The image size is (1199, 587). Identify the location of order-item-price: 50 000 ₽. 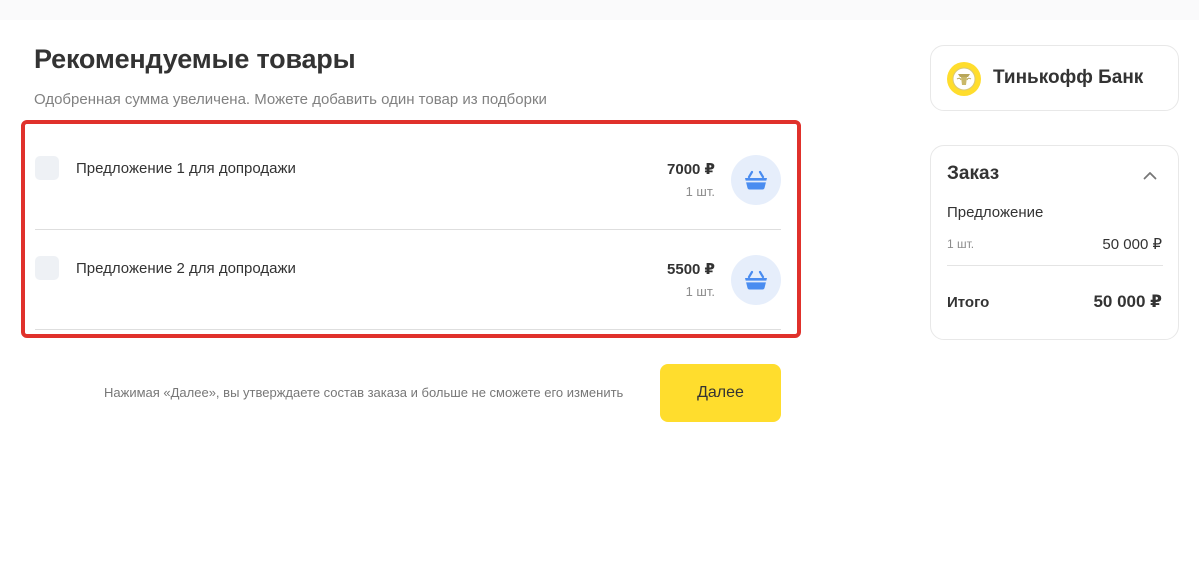
(1132, 244).